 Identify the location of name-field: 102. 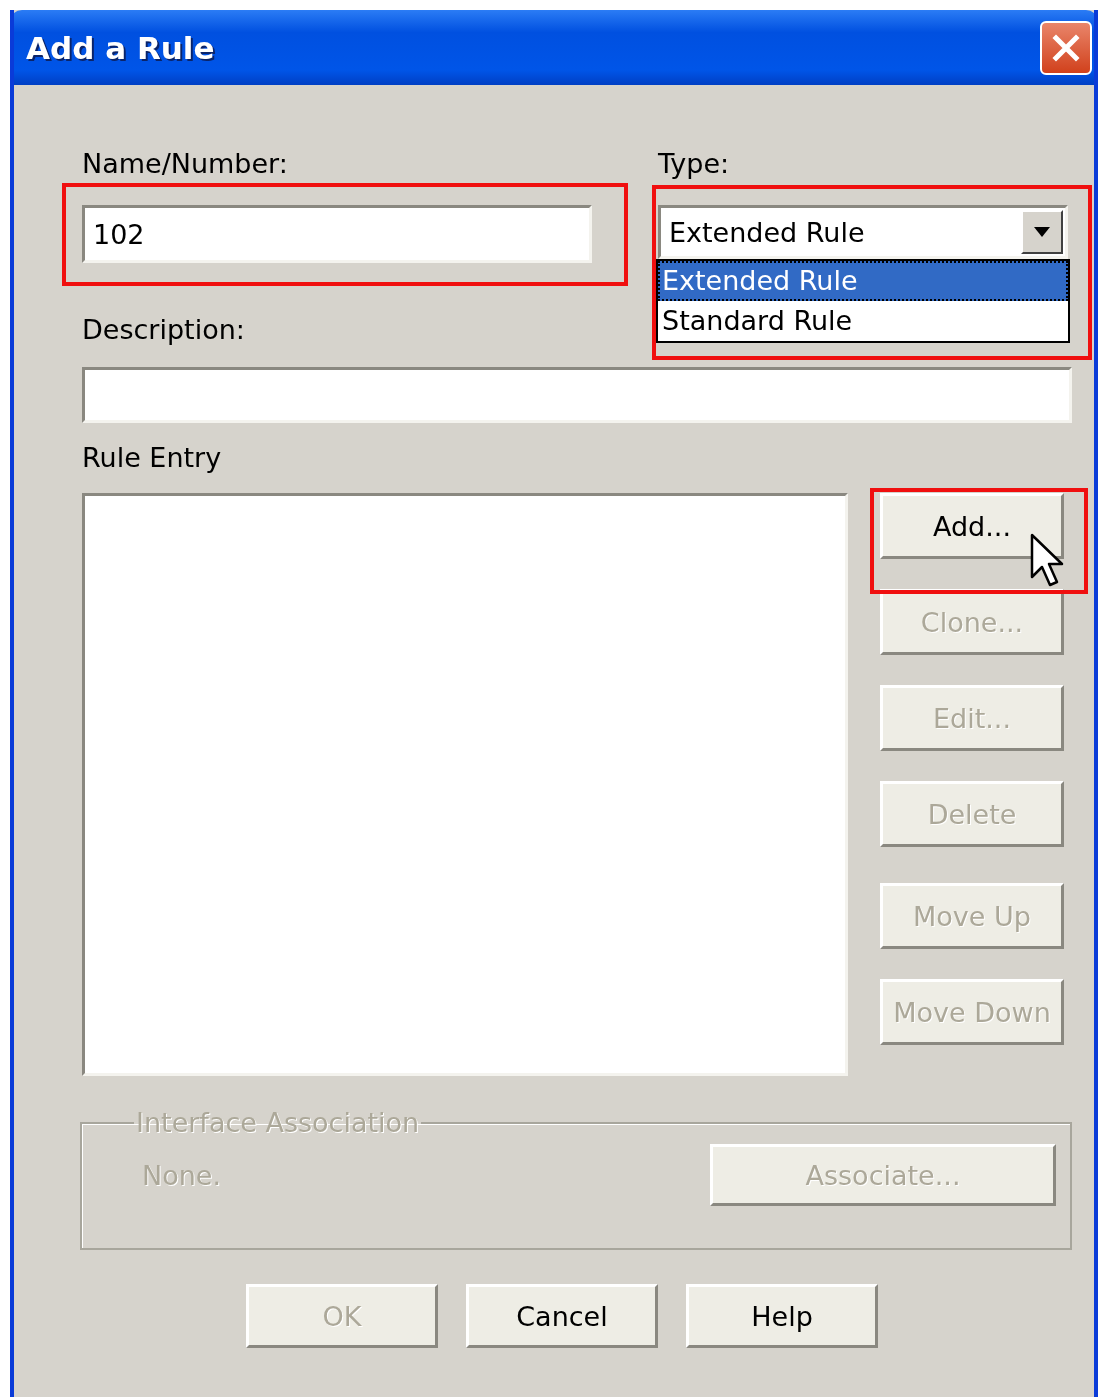
(337, 234).